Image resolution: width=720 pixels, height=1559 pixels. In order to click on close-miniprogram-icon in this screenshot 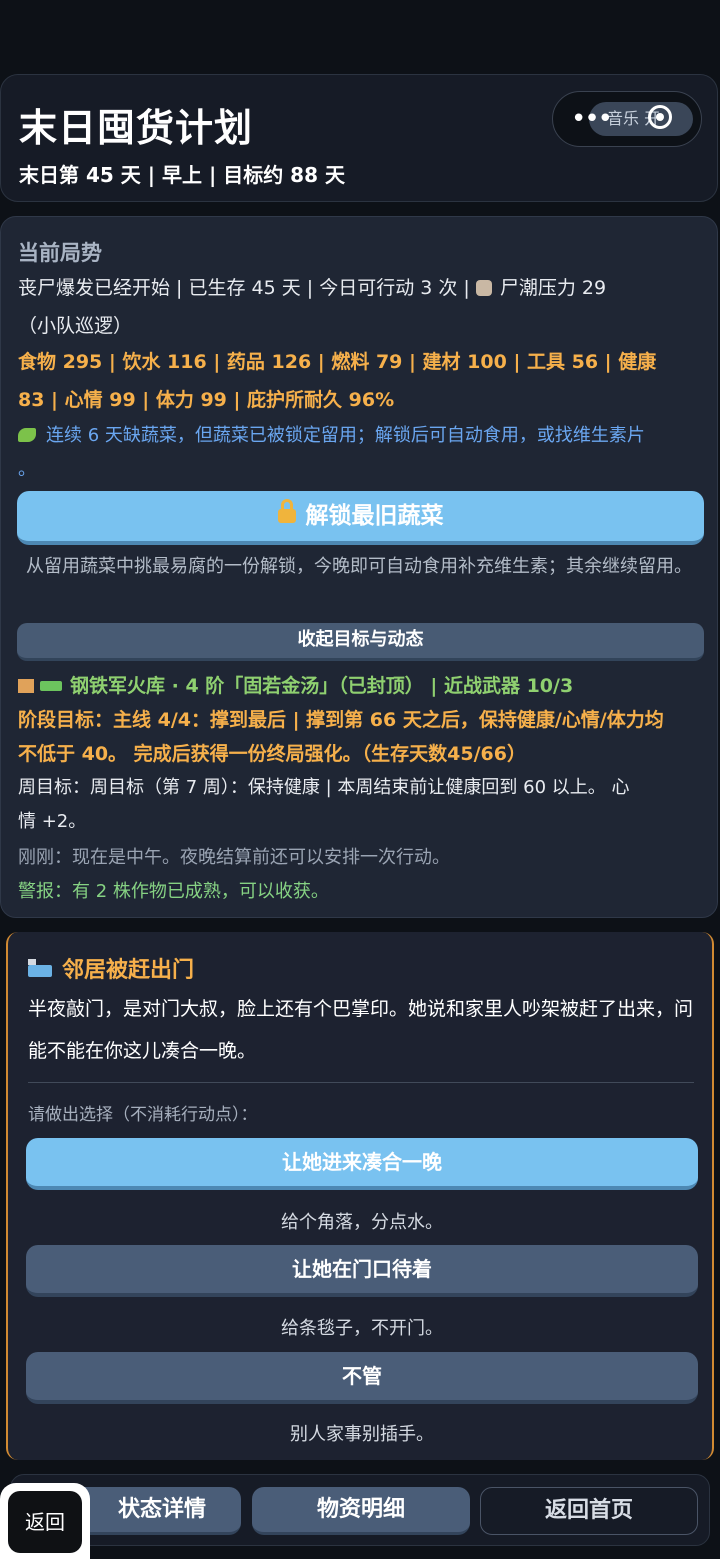, I will do `click(660, 117)`.